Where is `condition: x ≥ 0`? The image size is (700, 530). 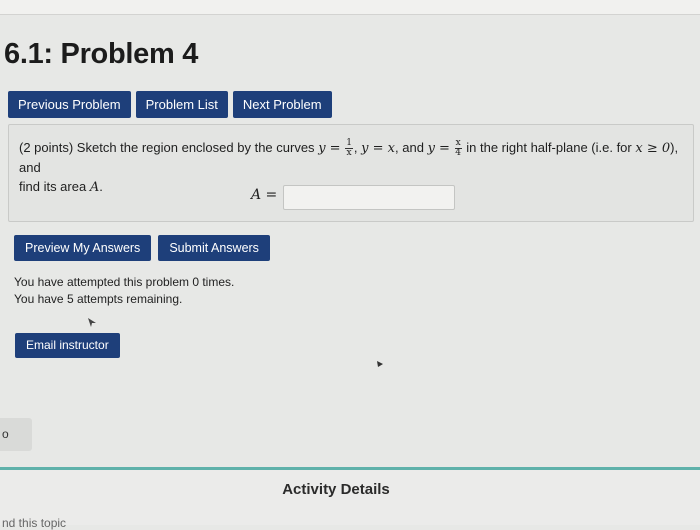 condition: x ≥ 0 is located at coordinates (653, 148).